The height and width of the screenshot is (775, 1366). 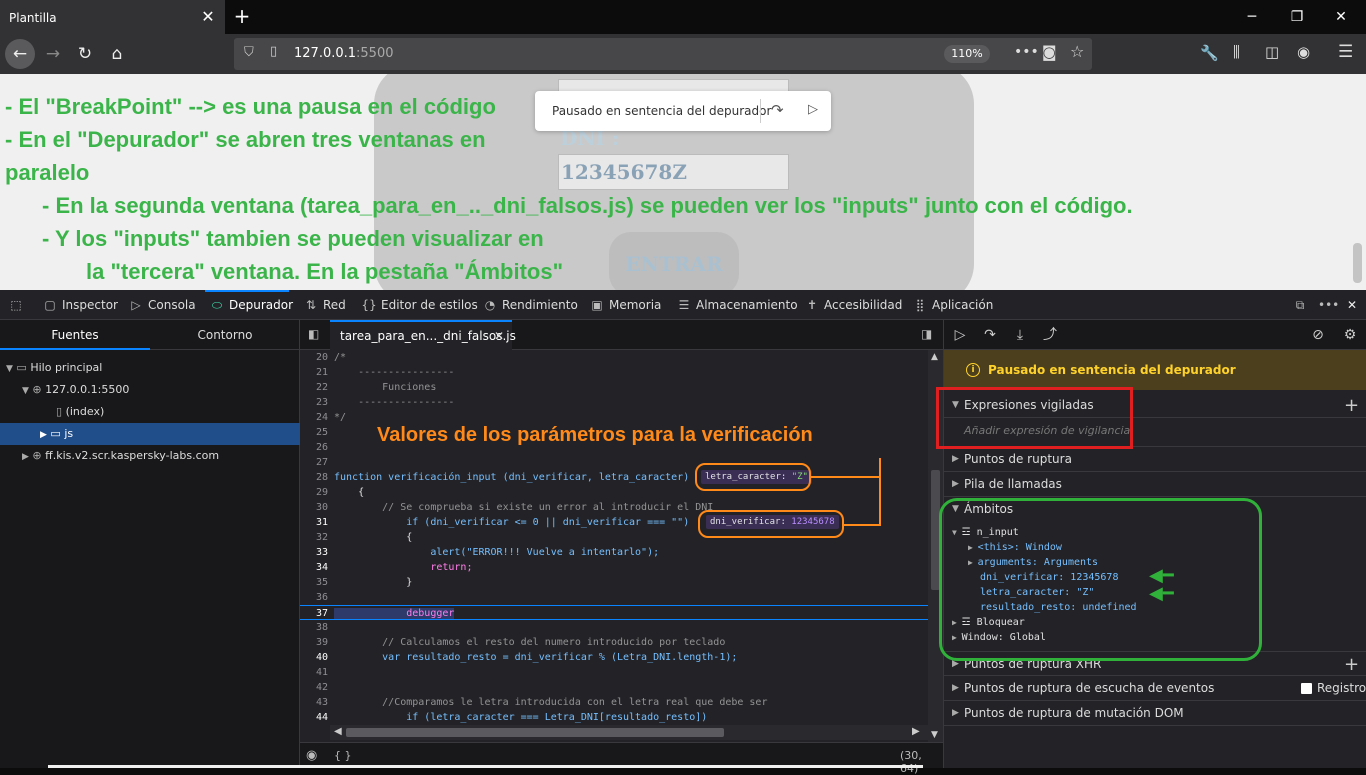 I want to click on settings-gear-icon: ⚙, so click(x=1350, y=335).